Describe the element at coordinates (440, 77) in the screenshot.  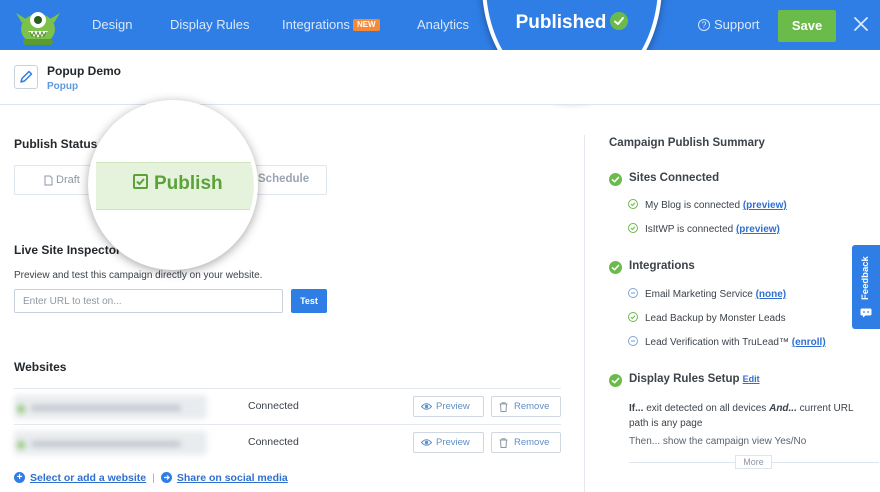
I see `campaign-header: Popup Demo Popup` at that location.